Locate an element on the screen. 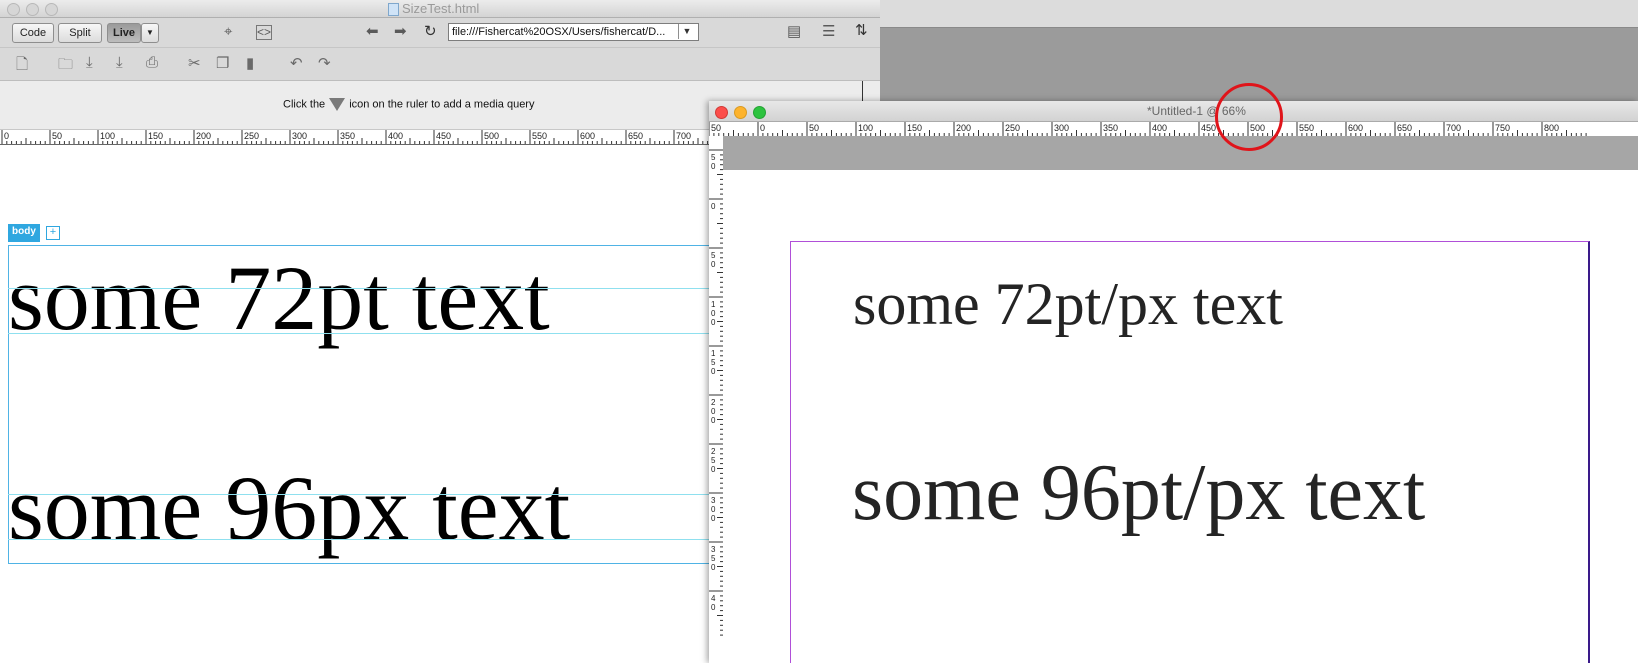 The height and width of the screenshot is (663, 1638). print-icon: ⎙ is located at coordinates (152, 62).